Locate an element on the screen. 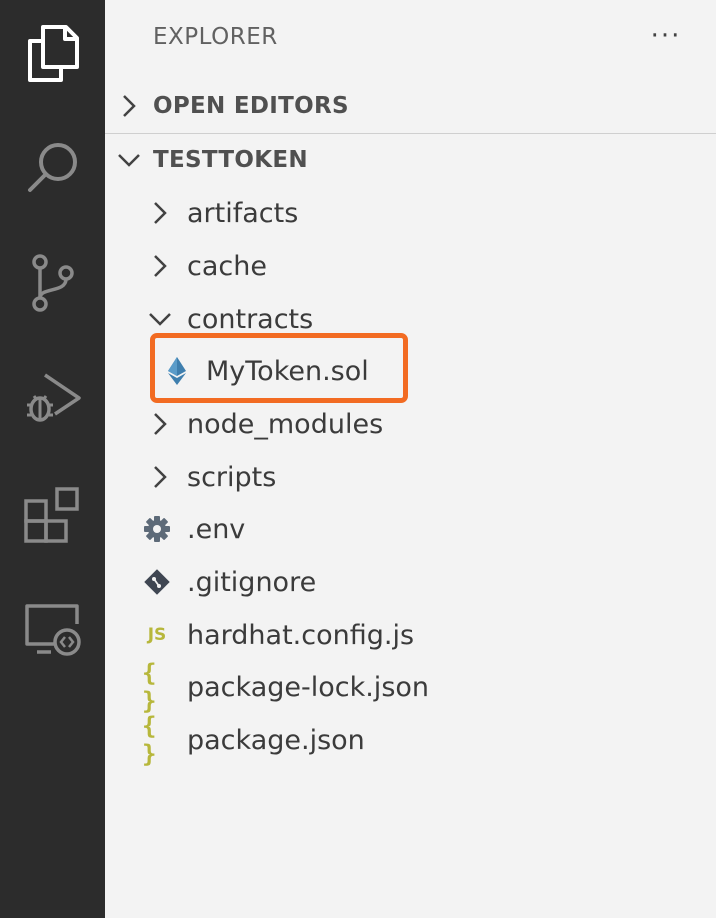 This screenshot has height=918, width=716. source-control-icon is located at coordinates (52, 283).